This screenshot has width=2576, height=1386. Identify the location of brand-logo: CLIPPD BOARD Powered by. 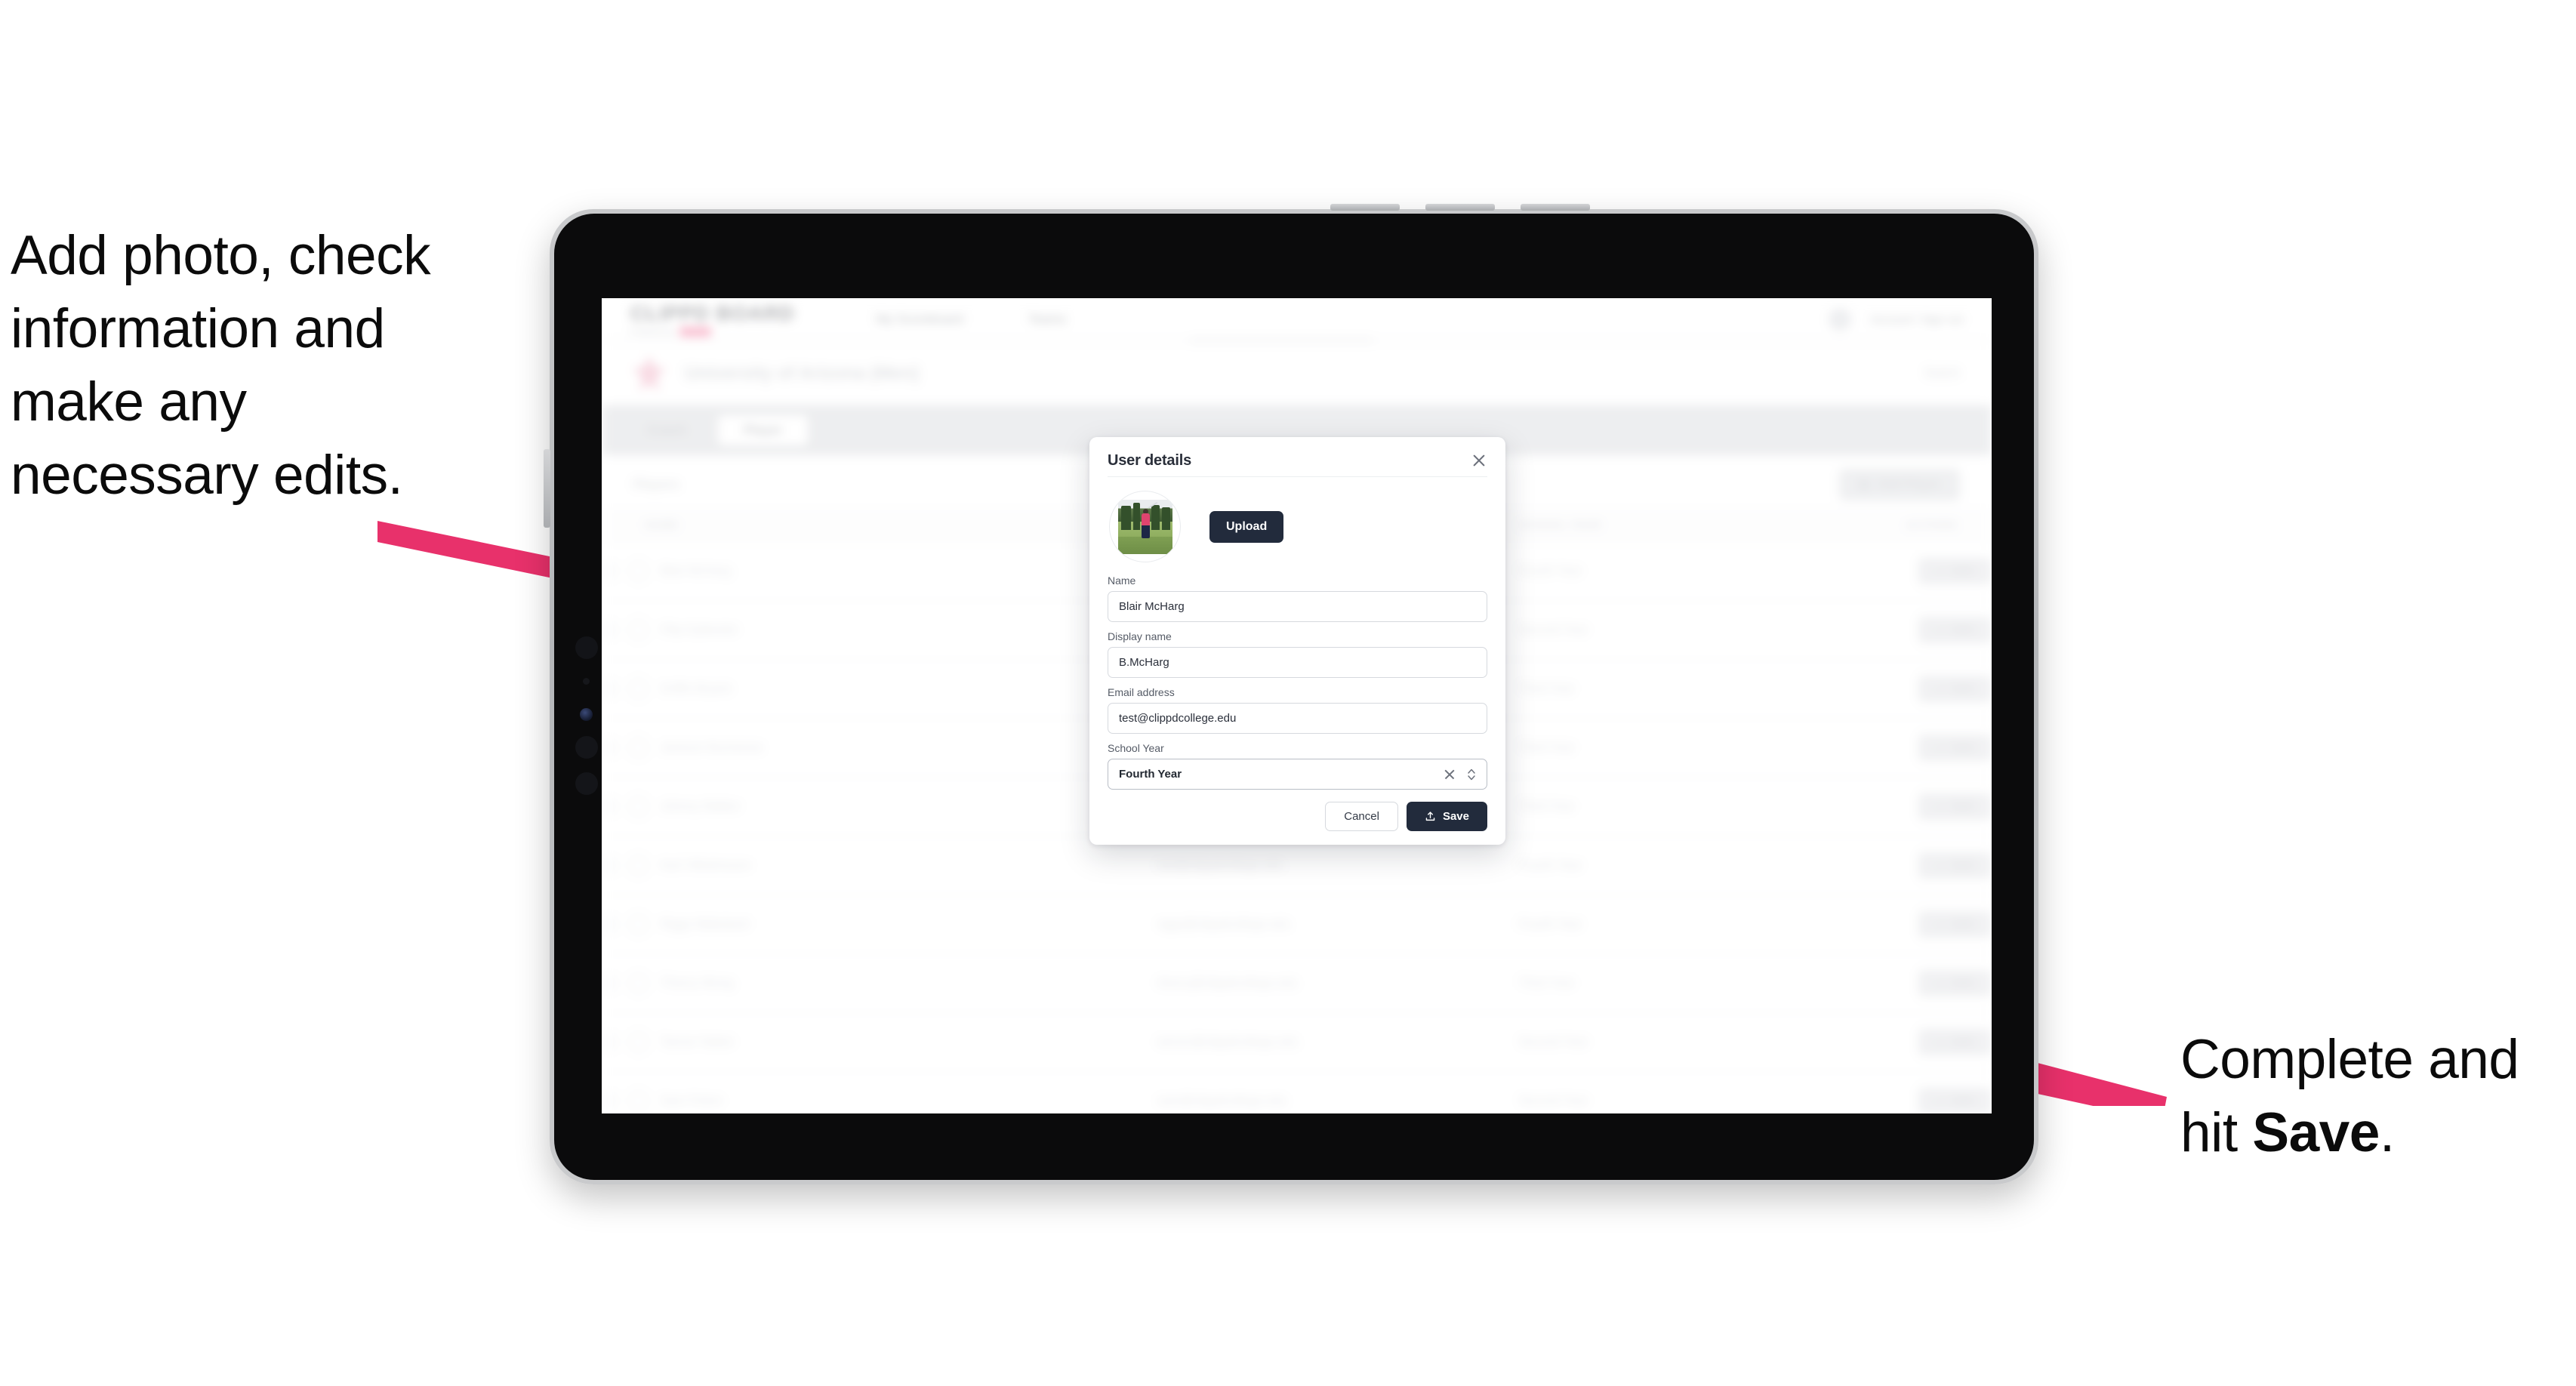
(712, 319).